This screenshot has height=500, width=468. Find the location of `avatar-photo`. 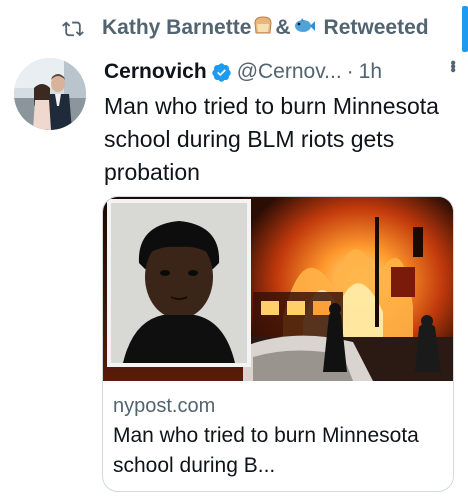

avatar-photo is located at coordinates (50, 94).